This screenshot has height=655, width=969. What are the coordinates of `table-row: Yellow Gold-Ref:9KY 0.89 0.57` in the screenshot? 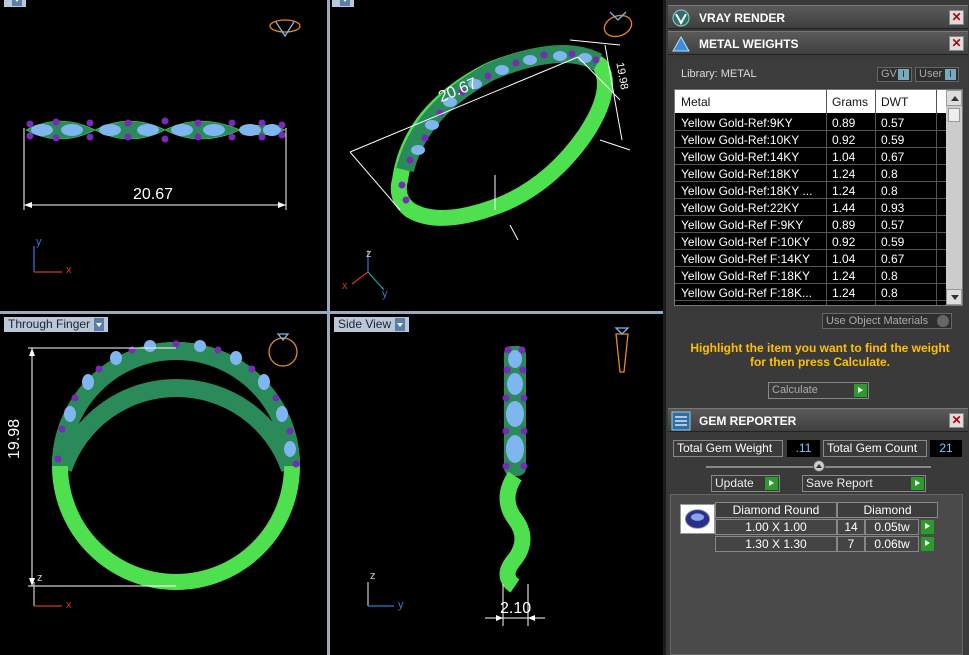 It's located at (811, 122).